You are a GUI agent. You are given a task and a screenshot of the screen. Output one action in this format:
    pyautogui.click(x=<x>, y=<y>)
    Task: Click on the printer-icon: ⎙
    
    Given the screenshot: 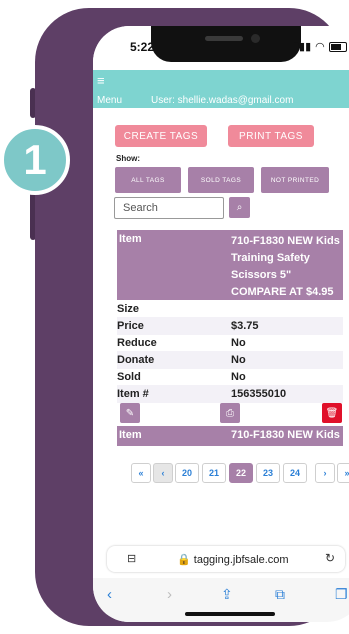 What is the action you would take?
    pyautogui.click(x=230, y=413)
    